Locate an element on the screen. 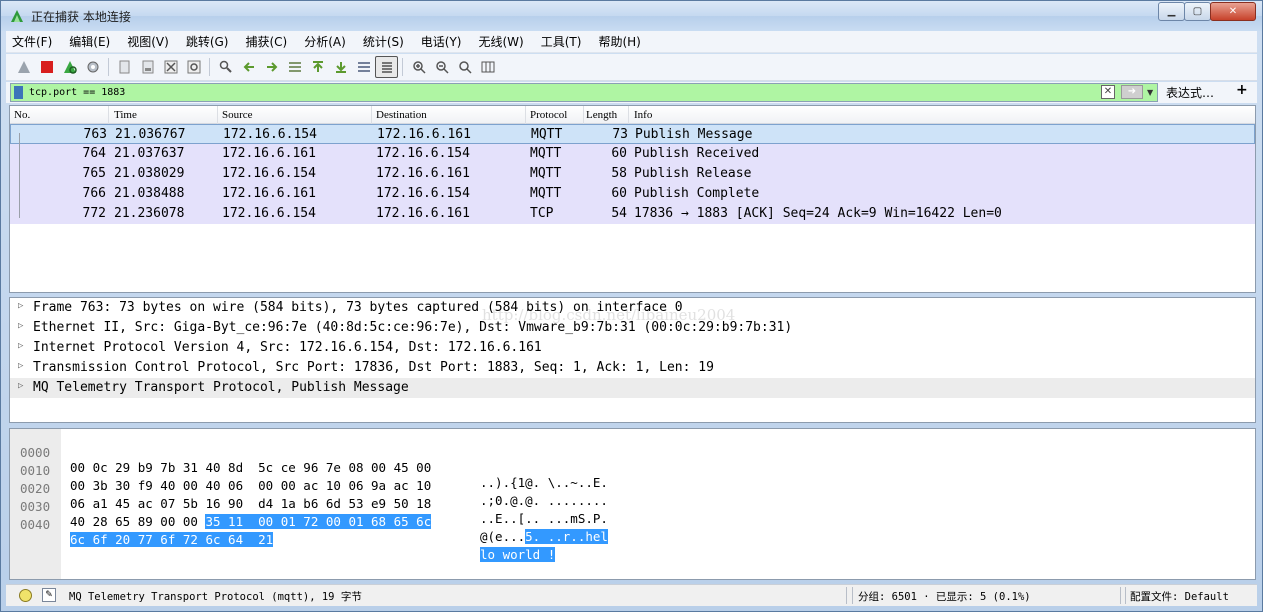 The width and height of the screenshot is (1263, 612). menu-edit: 编辑(E) is located at coordinates (89, 41).